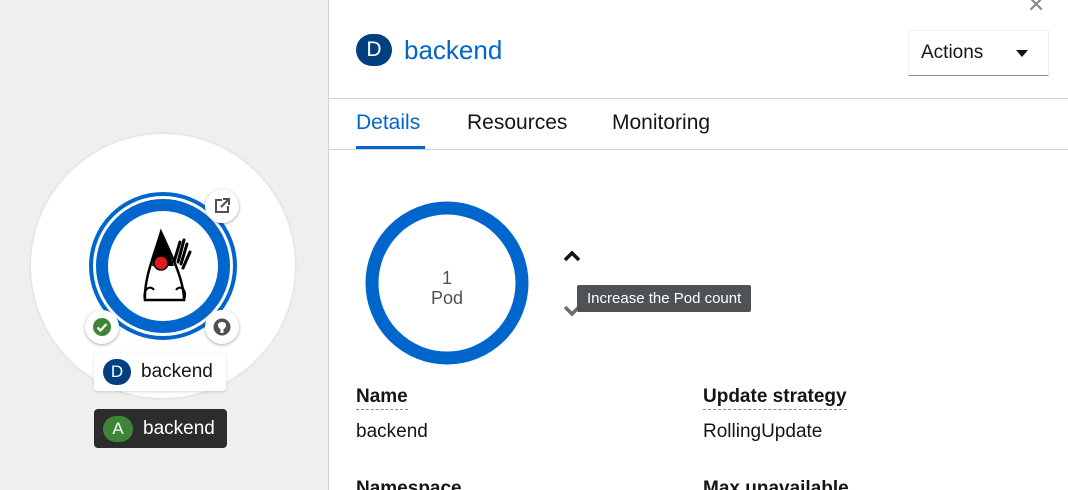 The image size is (1068, 490). I want to click on java-duke-icon, so click(167, 265).